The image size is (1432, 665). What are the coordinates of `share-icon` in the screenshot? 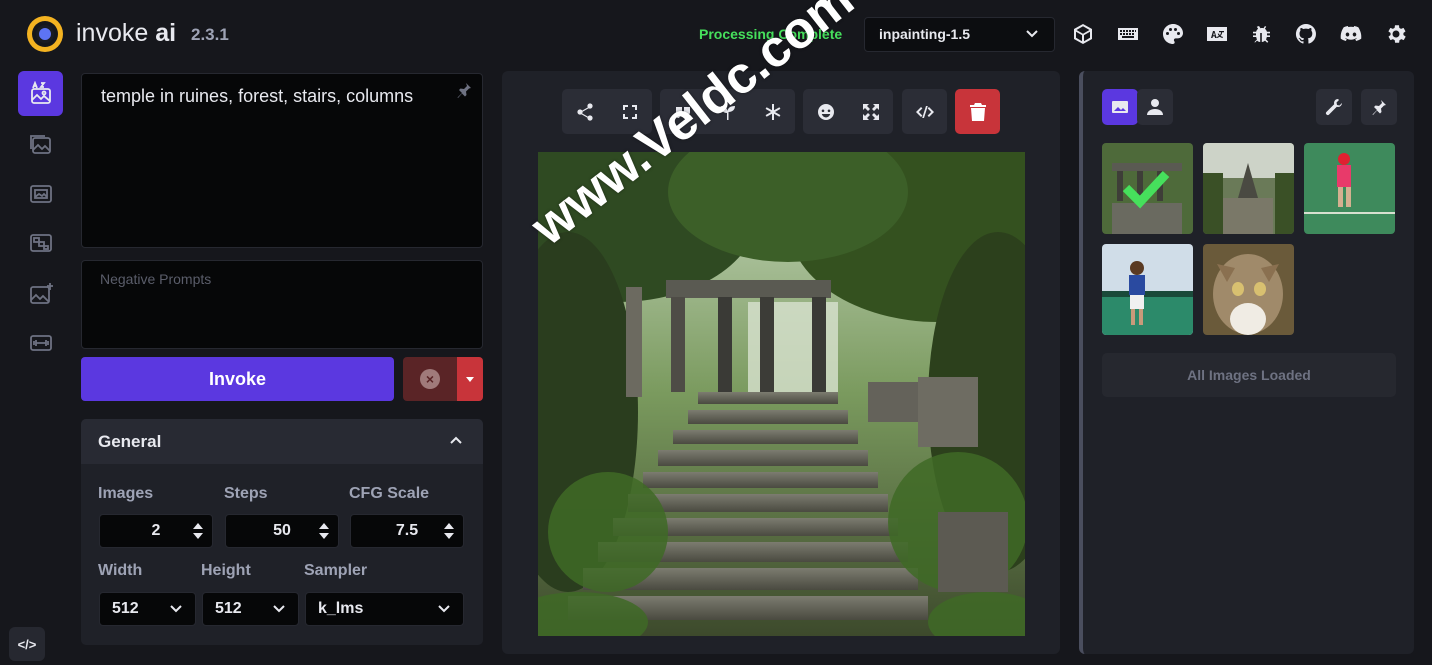 It's located at (584, 111).